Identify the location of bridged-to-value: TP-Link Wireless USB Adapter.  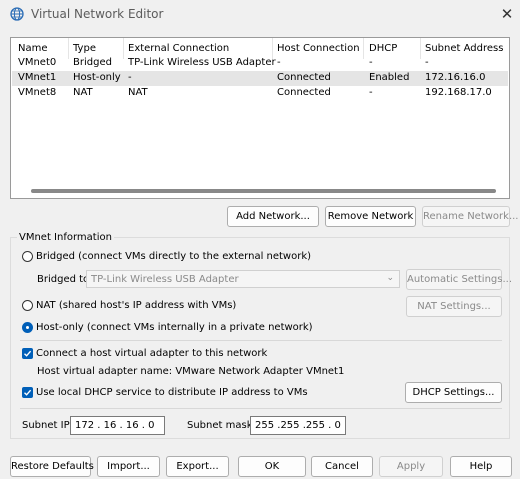
(165, 279).